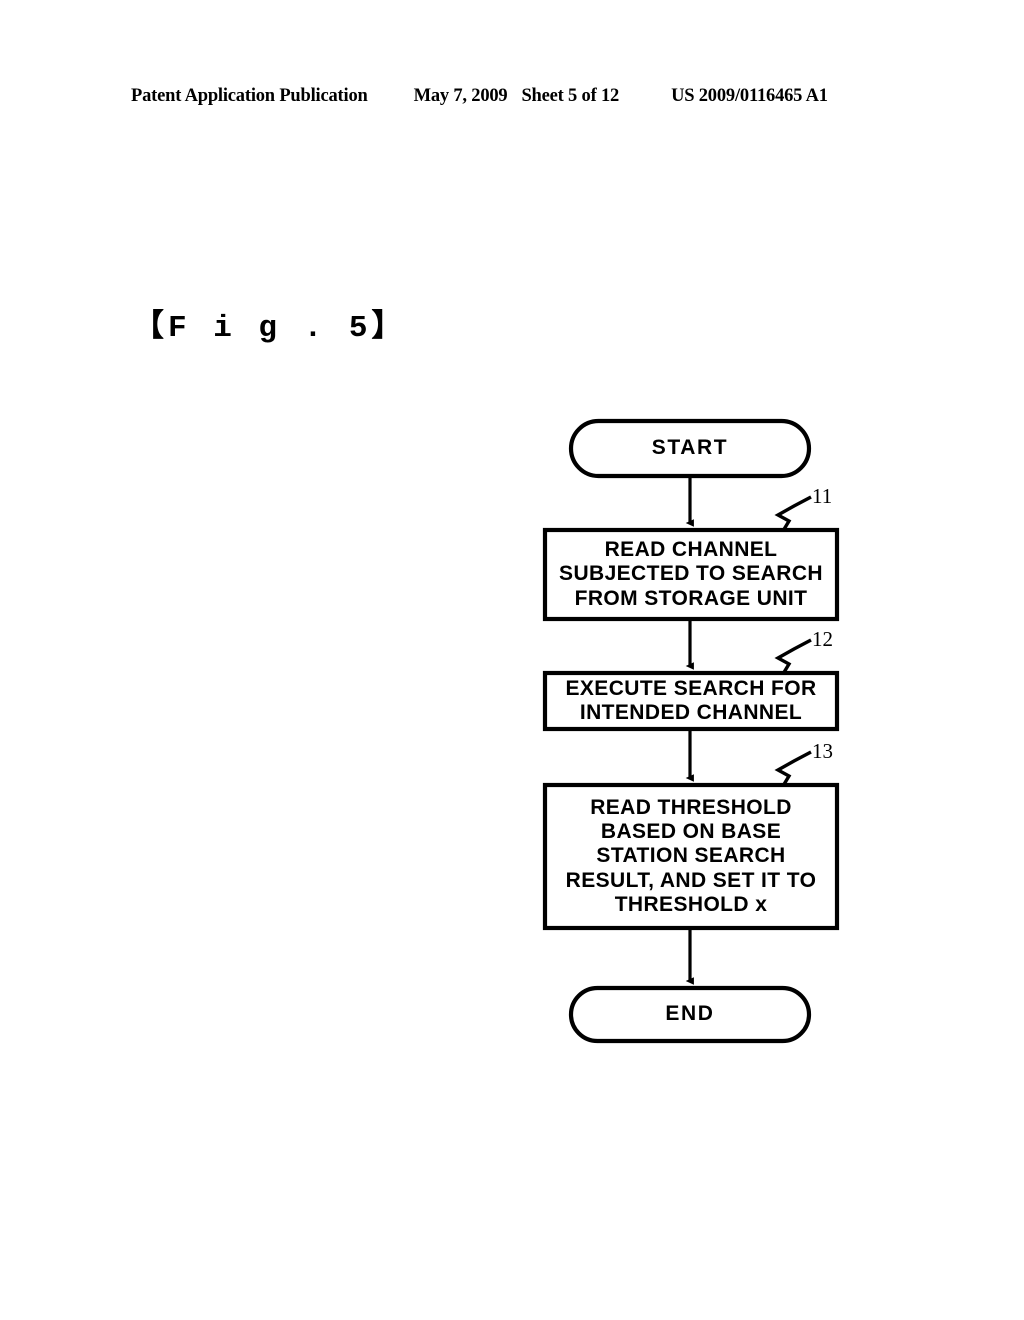  What do you see at coordinates (690, 1014) in the screenshot?
I see `end-terminator-shape` at bounding box center [690, 1014].